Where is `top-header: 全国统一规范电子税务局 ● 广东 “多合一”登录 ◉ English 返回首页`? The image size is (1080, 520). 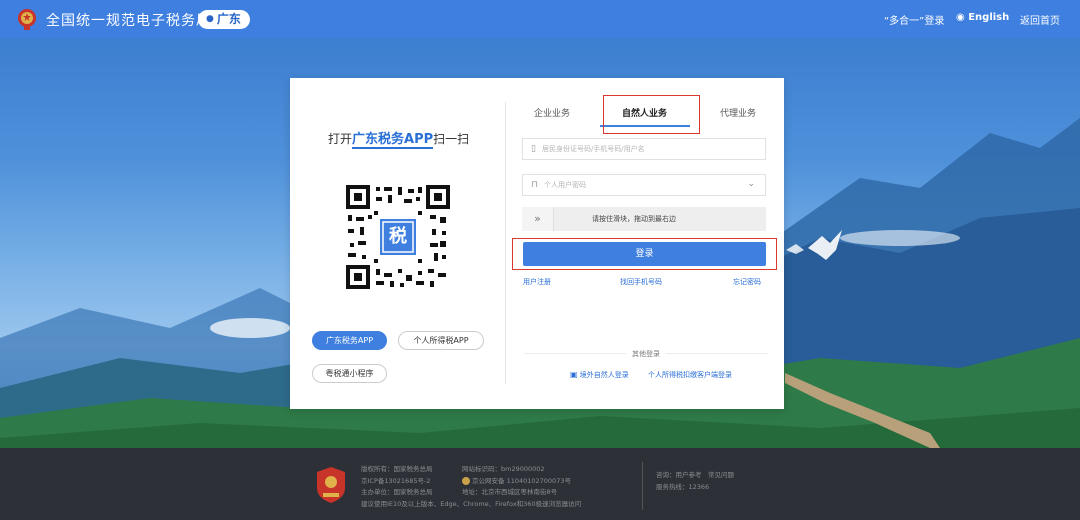 top-header: 全国统一规范电子税务局 ● 广东 “多合一”登录 ◉ English 返回首页 is located at coordinates (540, 19).